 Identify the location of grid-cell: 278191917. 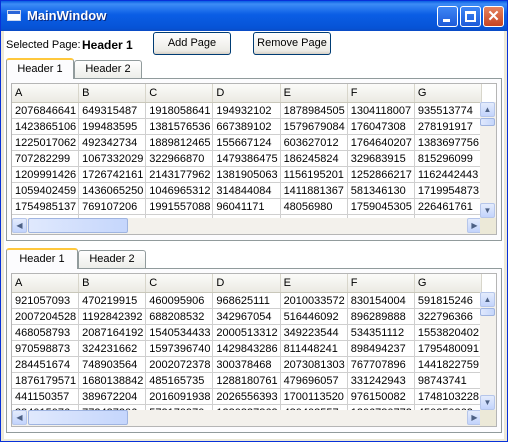
(448, 126).